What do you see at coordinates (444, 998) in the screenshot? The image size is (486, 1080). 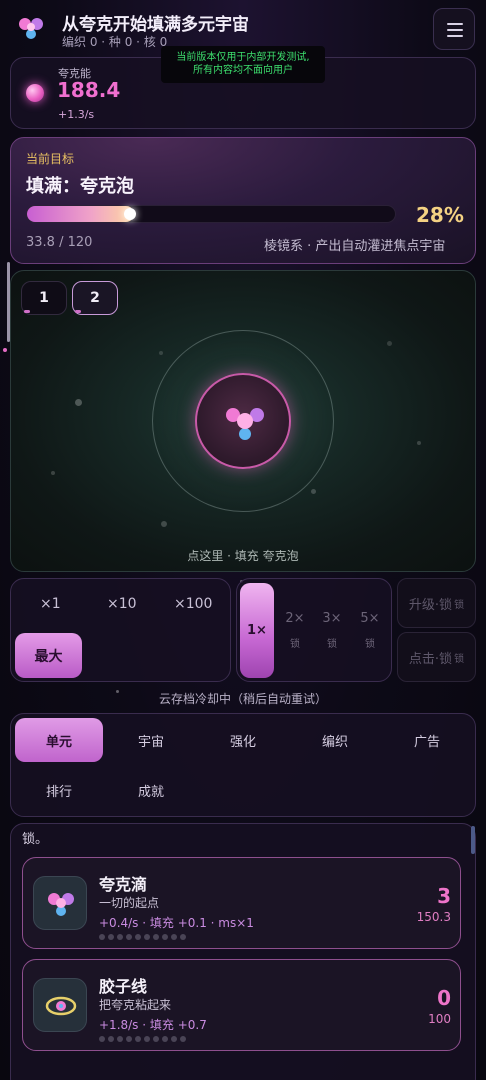 I see `unit-owned-count: 0` at bounding box center [444, 998].